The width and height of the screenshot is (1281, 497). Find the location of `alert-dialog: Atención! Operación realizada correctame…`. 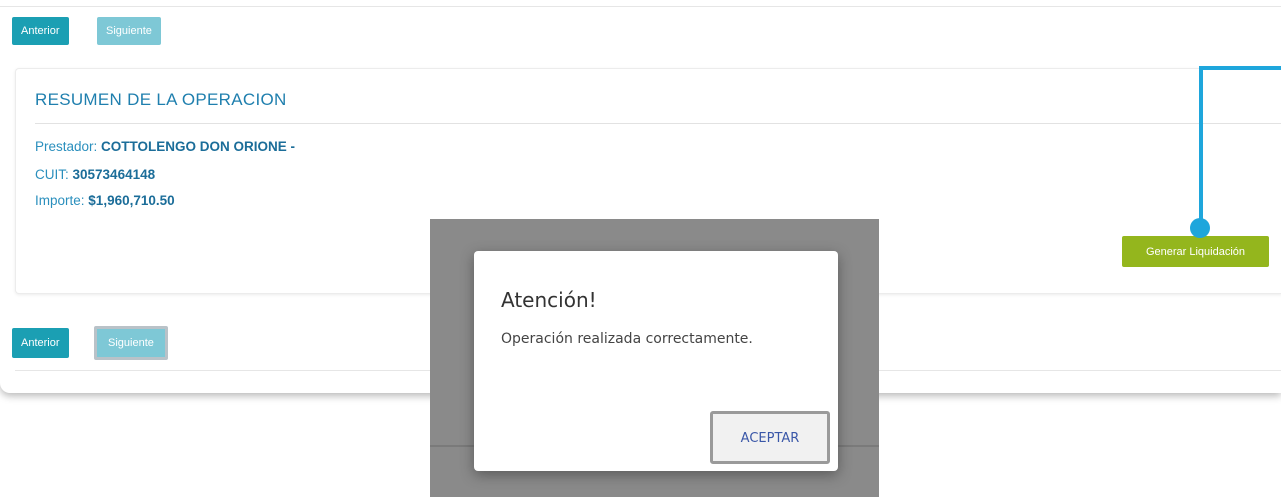

alert-dialog: Atención! Operación realizada correctame… is located at coordinates (656, 361).